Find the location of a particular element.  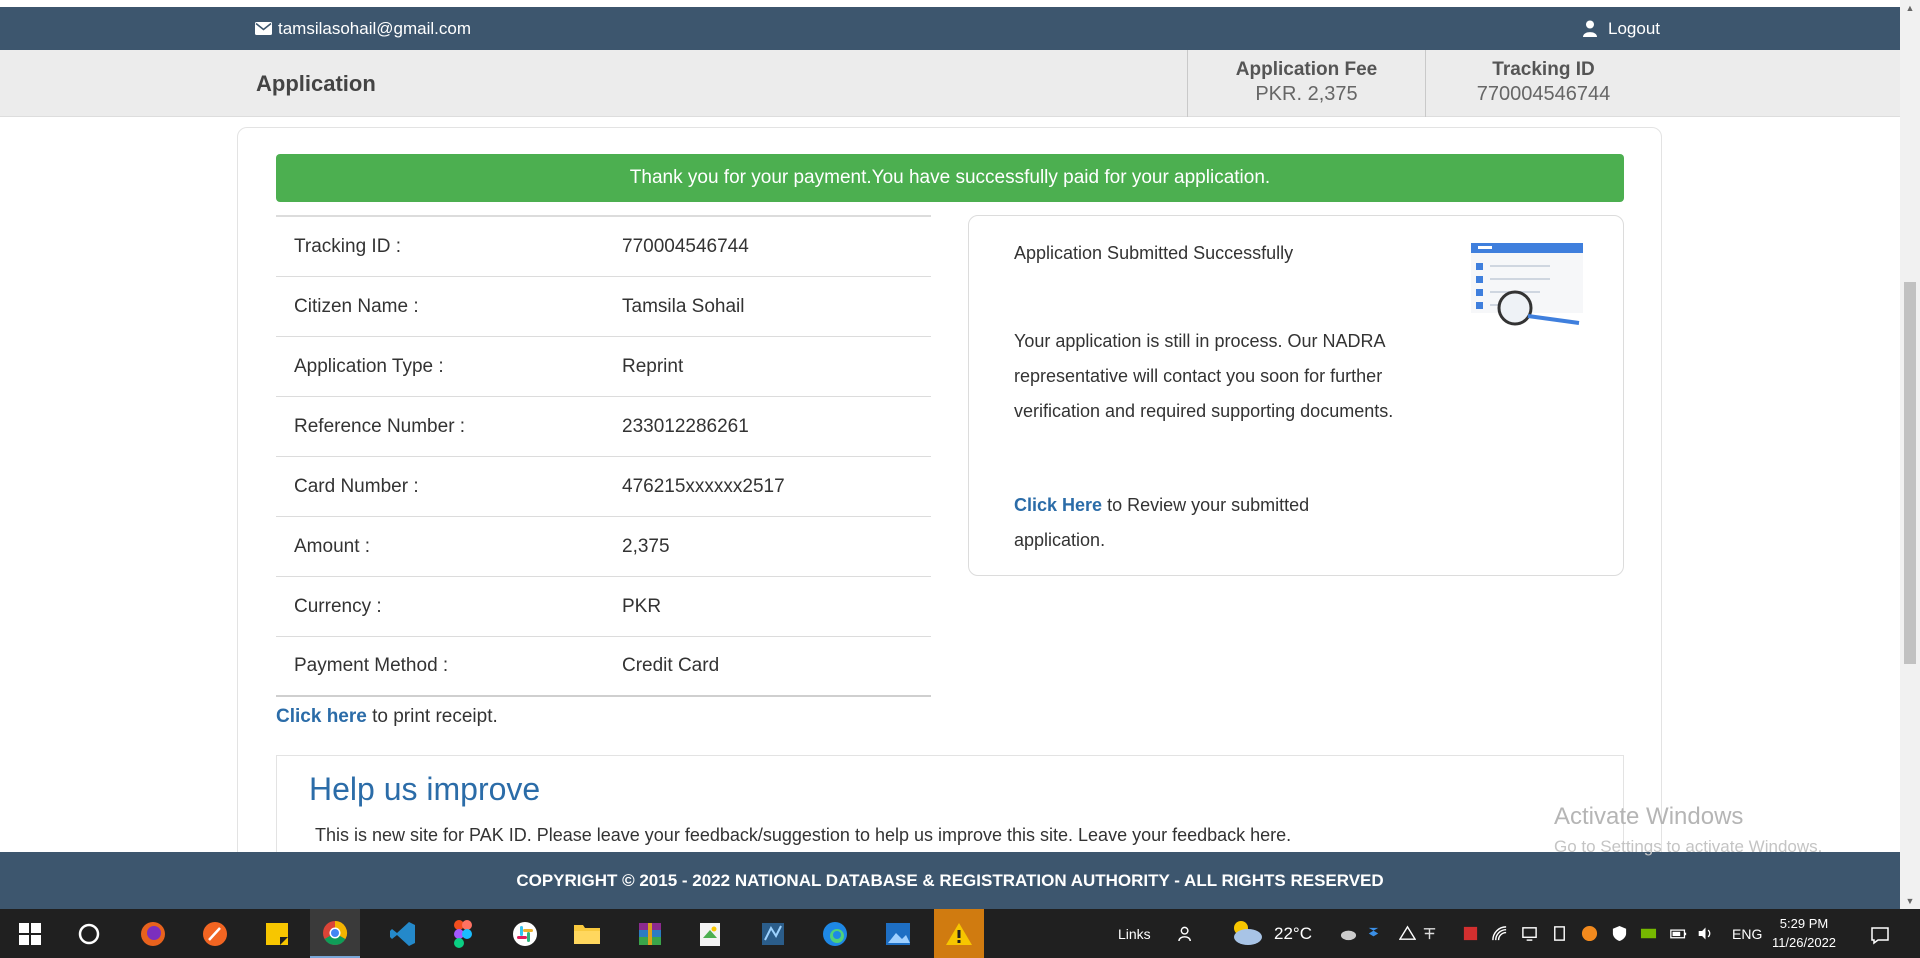

display-icon is located at coordinates (1529, 933).